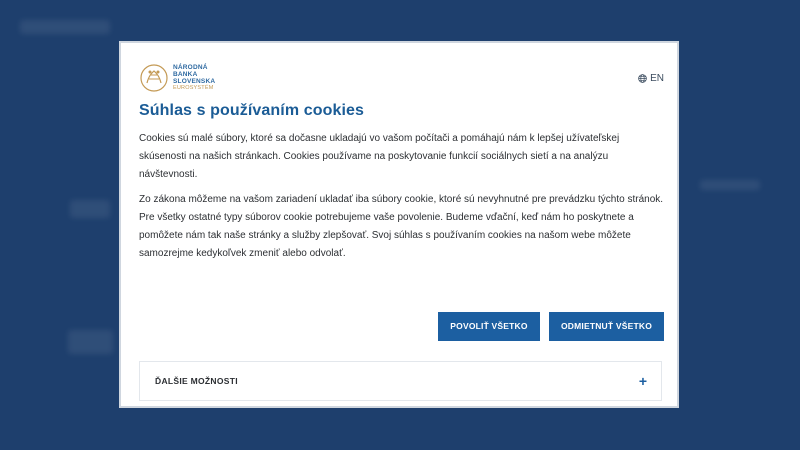  I want to click on dialog-topbar: NÁRODNÁ BANKA SLOVENSKA EUROSYSTÉM EN, so click(401, 79).